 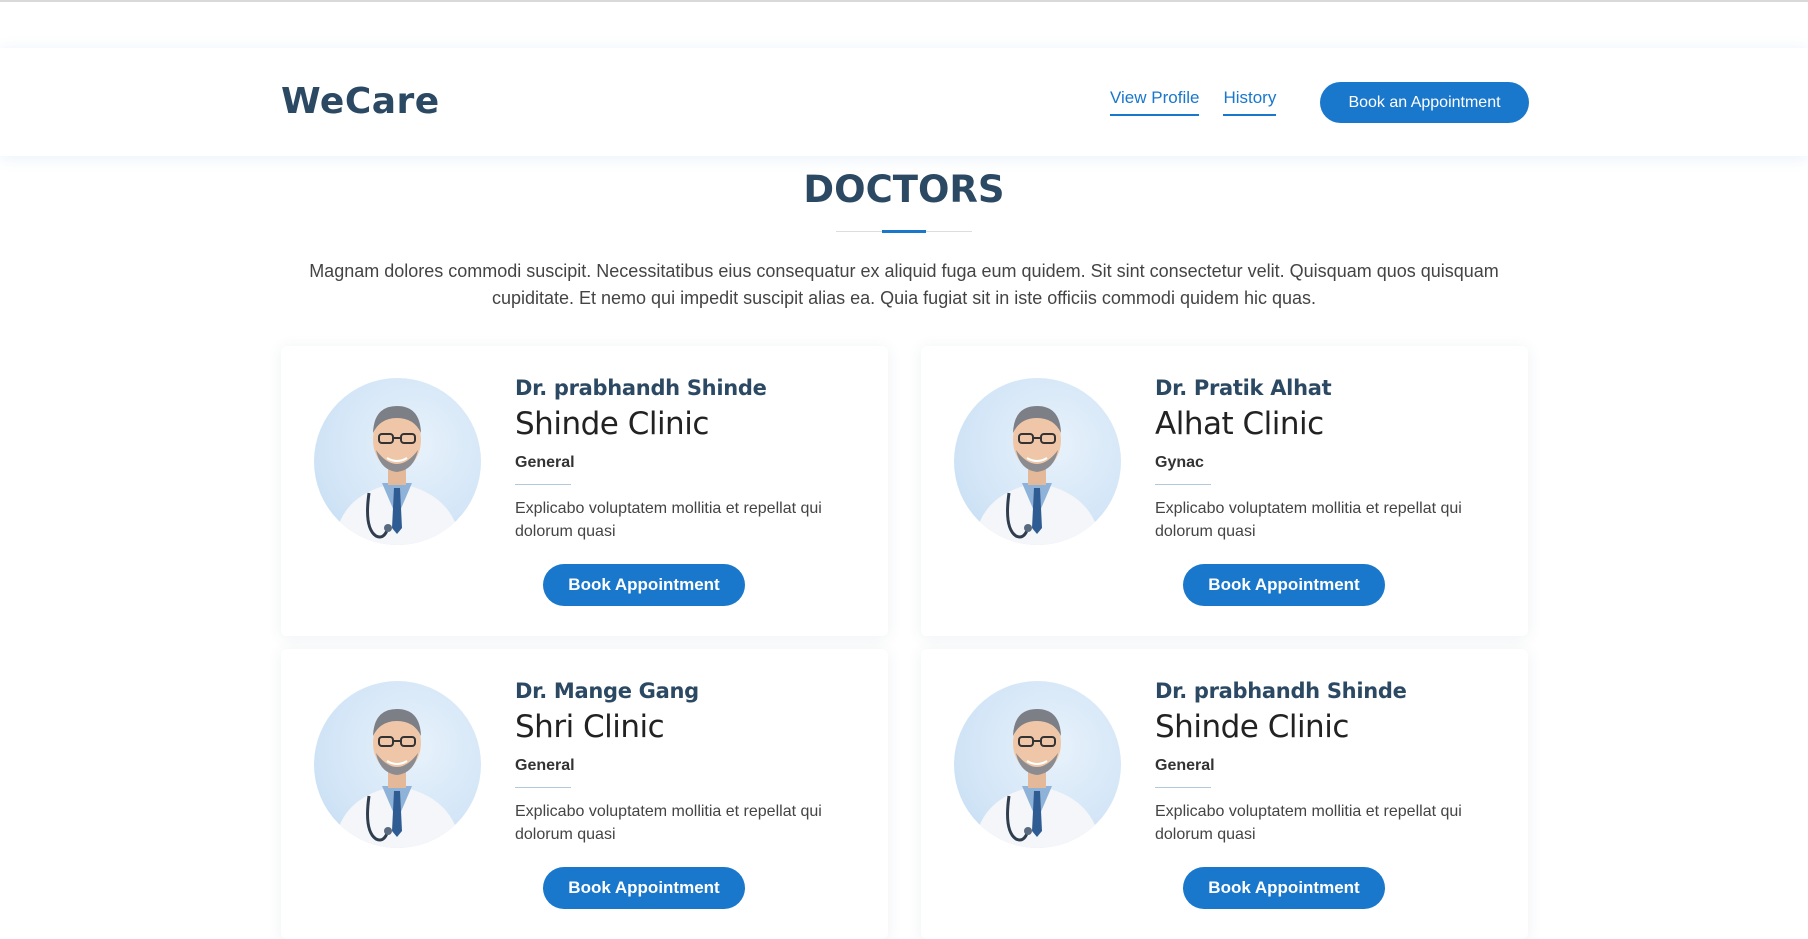 I want to click on clinic-name: Alhat Clinic, so click(x=1239, y=424).